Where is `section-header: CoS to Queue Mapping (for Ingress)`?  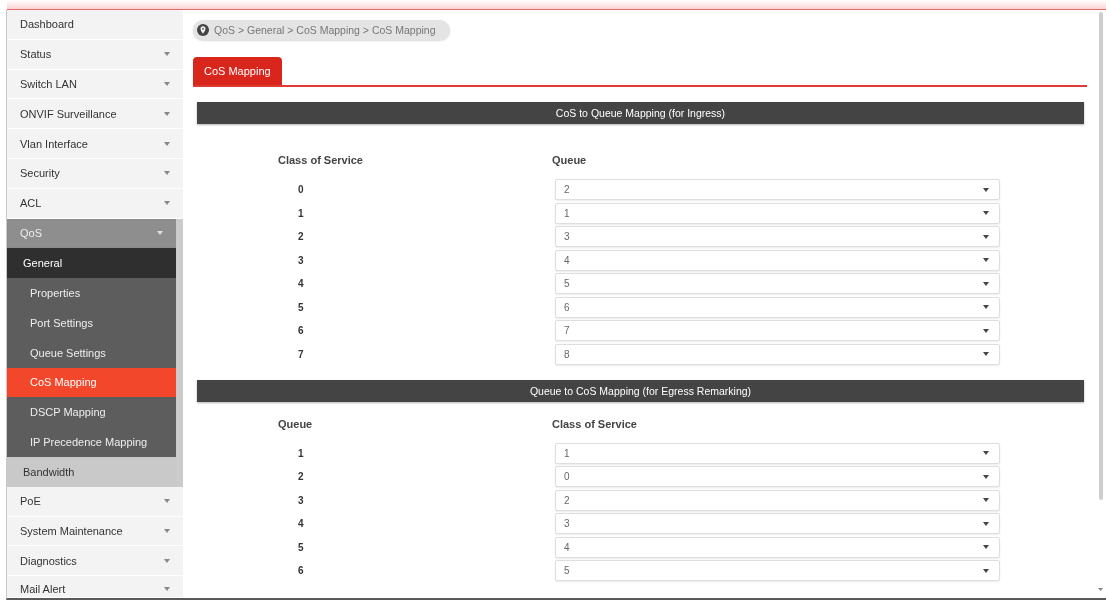 section-header: CoS to Queue Mapping (for Ingress) is located at coordinates (640, 113).